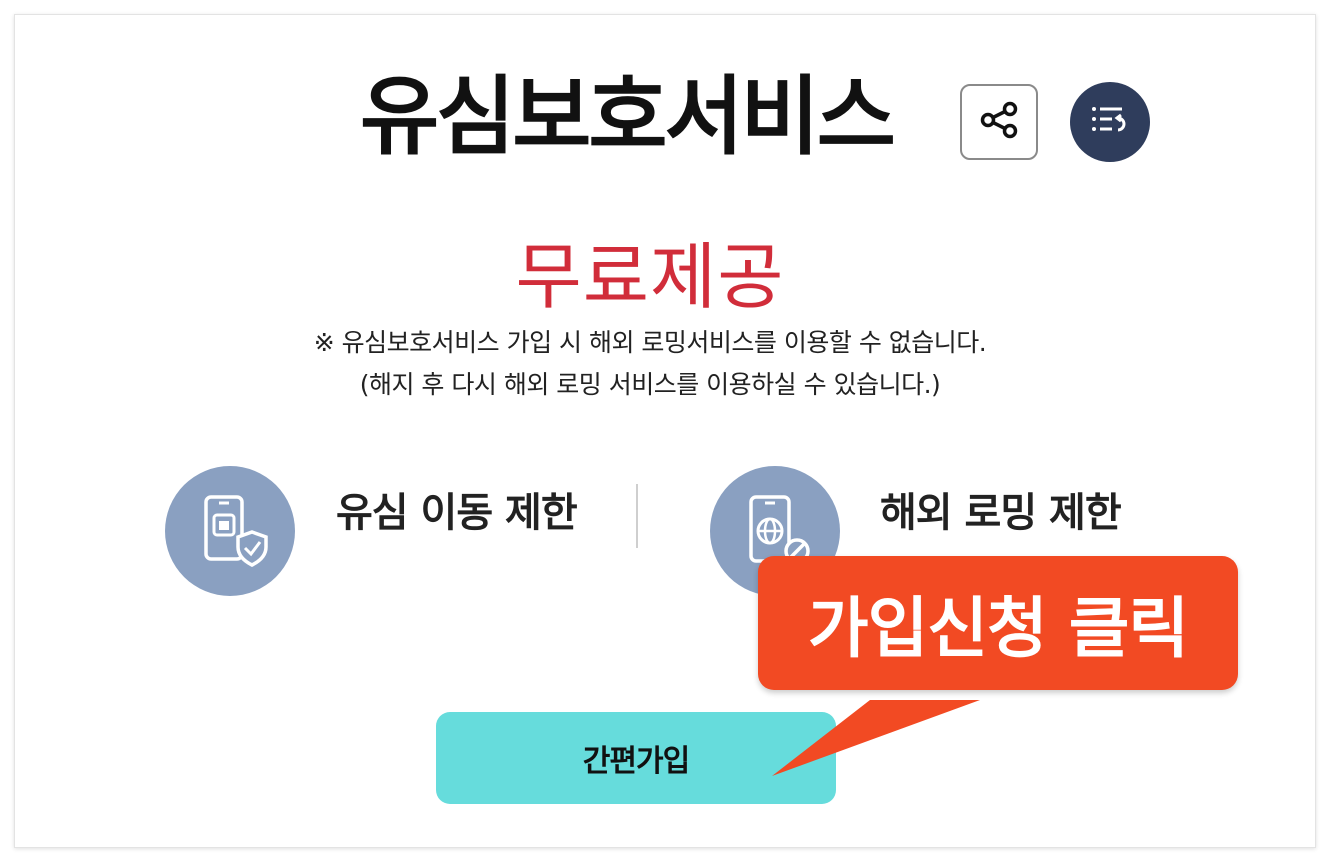 The image size is (1332, 864). I want to click on page-title: 유심보호서비스, so click(628, 117).